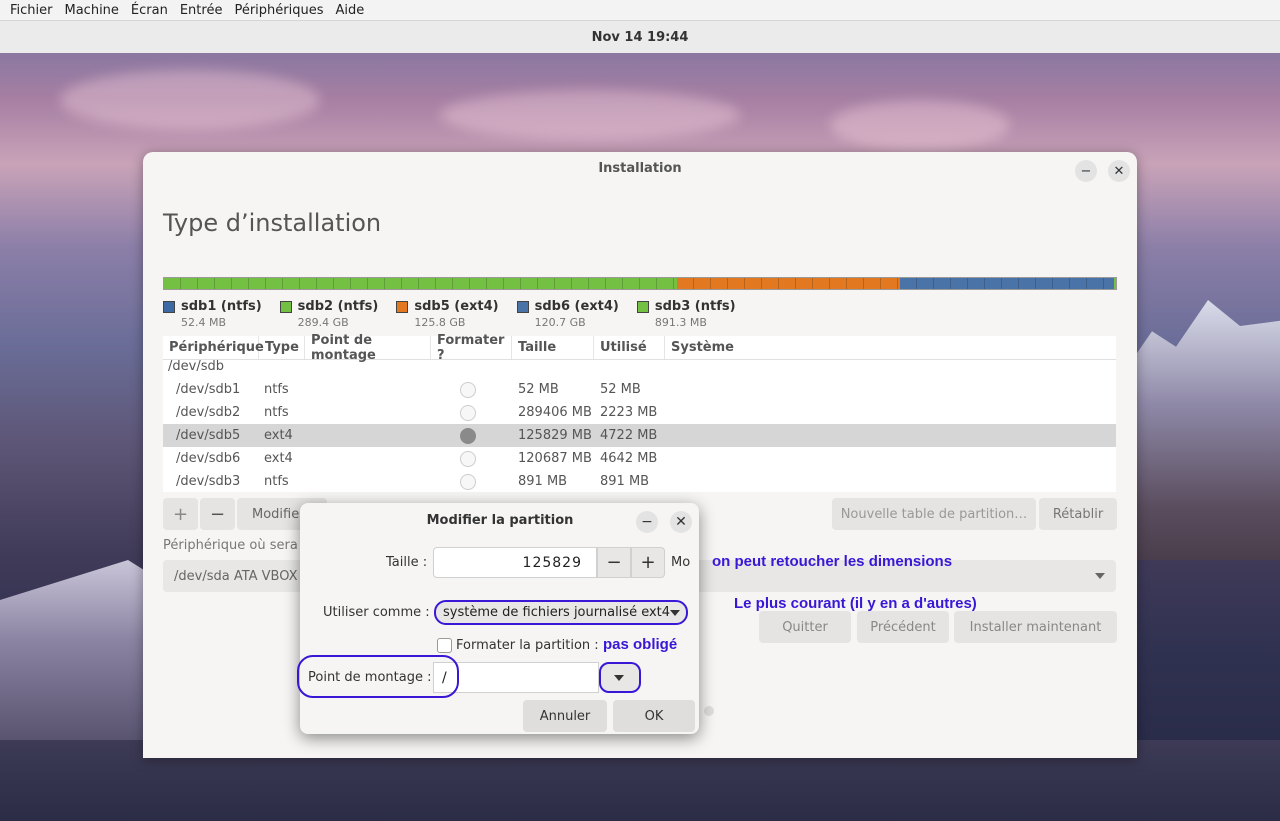  What do you see at coordinates (440, 322) in the screenshot?
I see `legend-size: 125.8 GB` at bounding box center [440, 322].